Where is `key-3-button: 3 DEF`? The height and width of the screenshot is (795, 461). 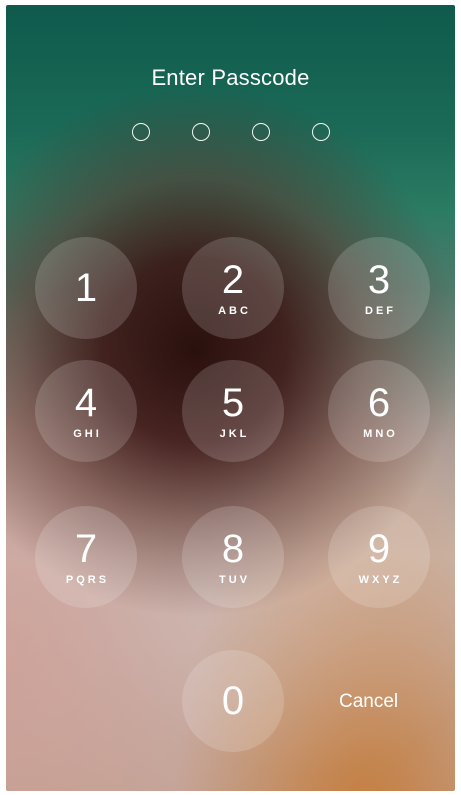 key-3-button: 3 DEF is located at coordinates (379, 288).